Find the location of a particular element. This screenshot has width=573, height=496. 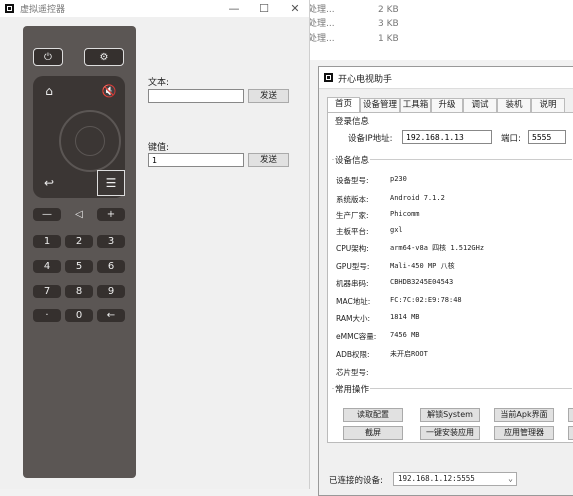

info-value: FC:7C:02:E9:78:48 is located at coordinates (426, 300).